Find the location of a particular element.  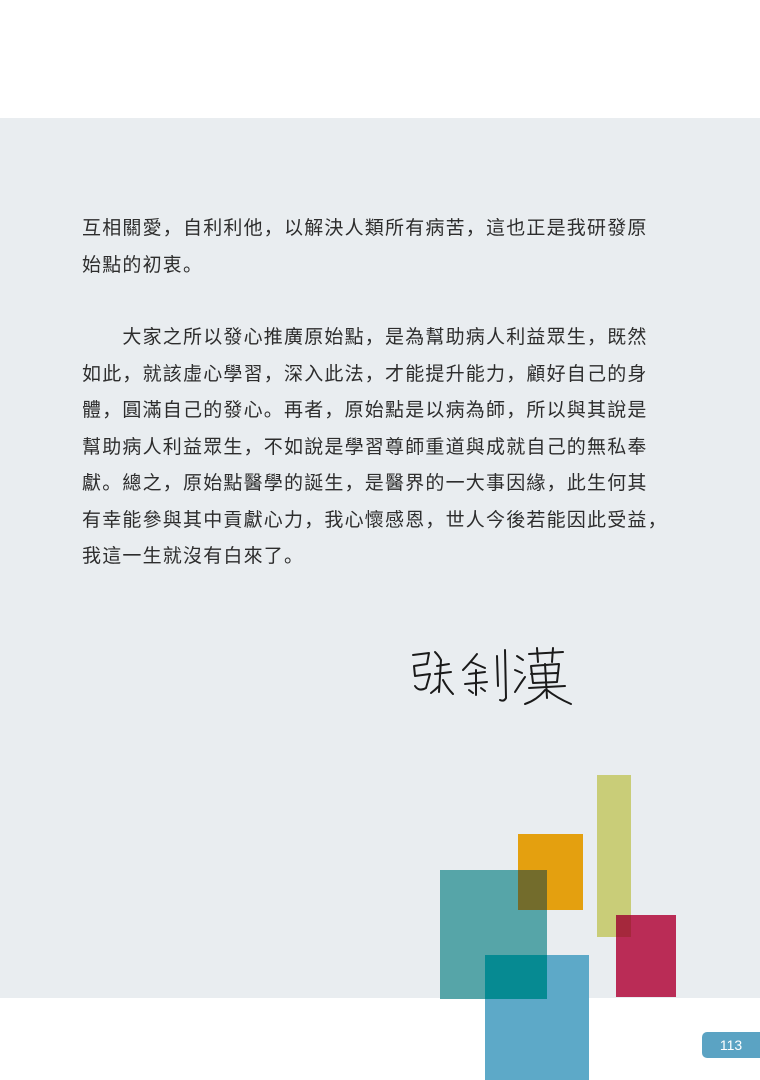

page-number: 113 is located at coordinates (731, 1045).